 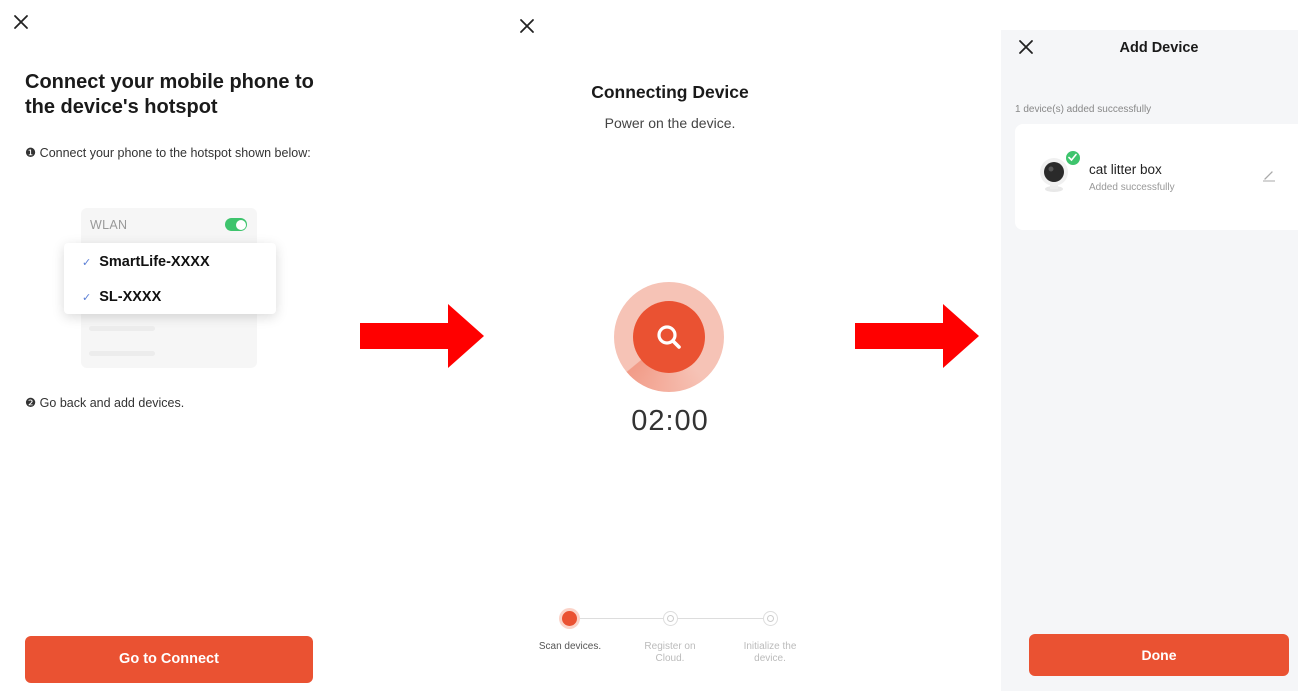 I want to click on search-icon, so click(x=669, y=337).